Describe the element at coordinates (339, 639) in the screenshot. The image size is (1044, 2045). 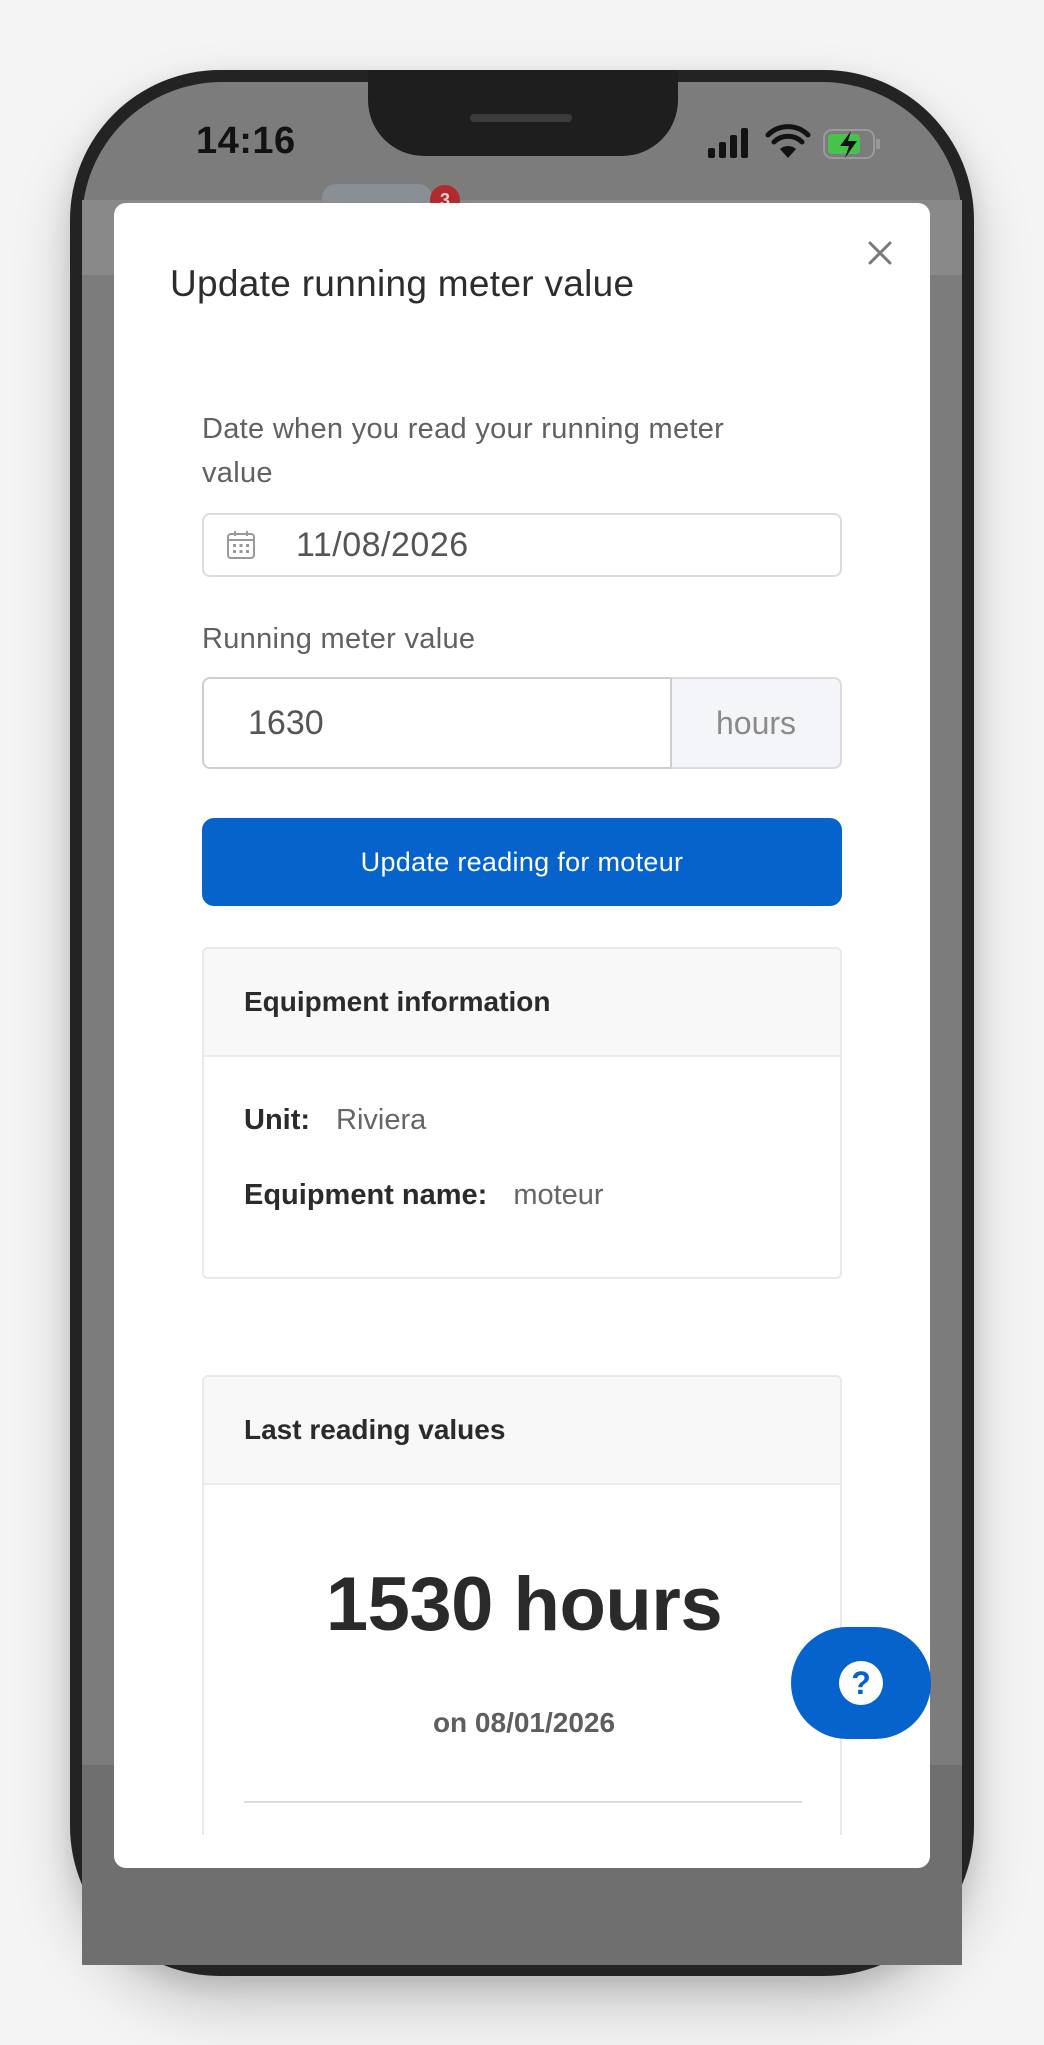
I see `meter-label: Running meter value` at that location.